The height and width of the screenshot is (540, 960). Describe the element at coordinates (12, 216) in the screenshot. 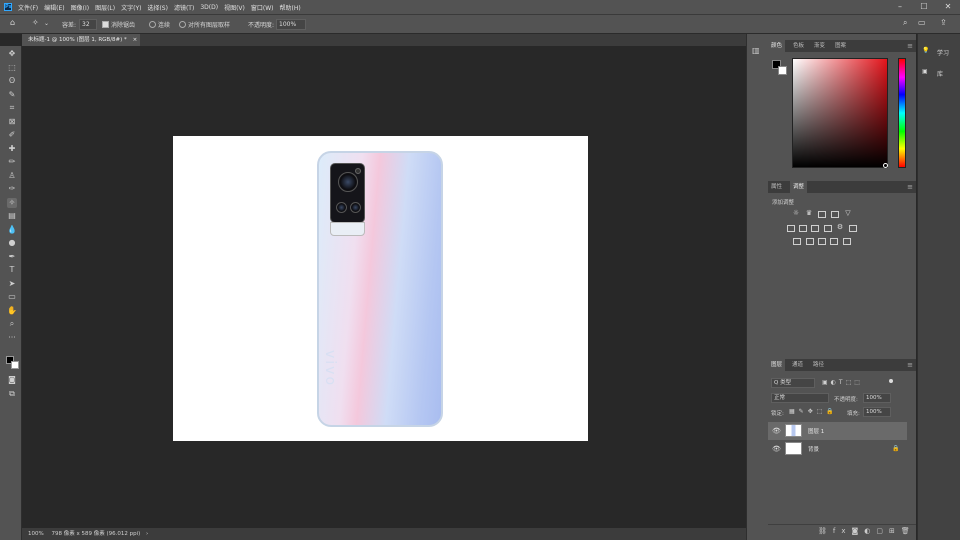

I see `gradient-tool-icon: ▤` at that location.